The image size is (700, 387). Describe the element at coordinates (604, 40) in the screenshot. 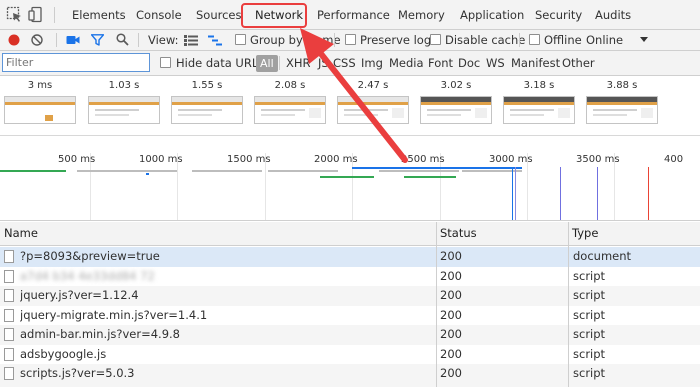

I see `throttling-select: Online` at that location.